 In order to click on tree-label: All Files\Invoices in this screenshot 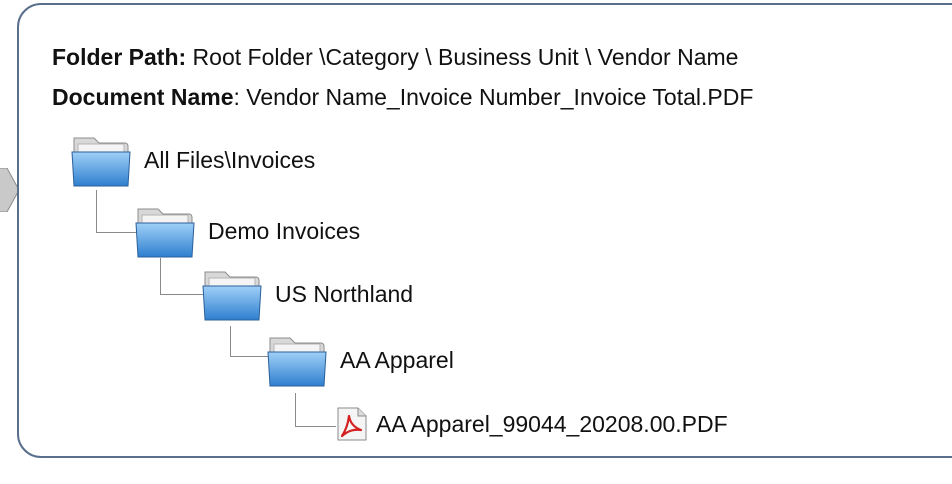, I will do `click(230, 159)`.